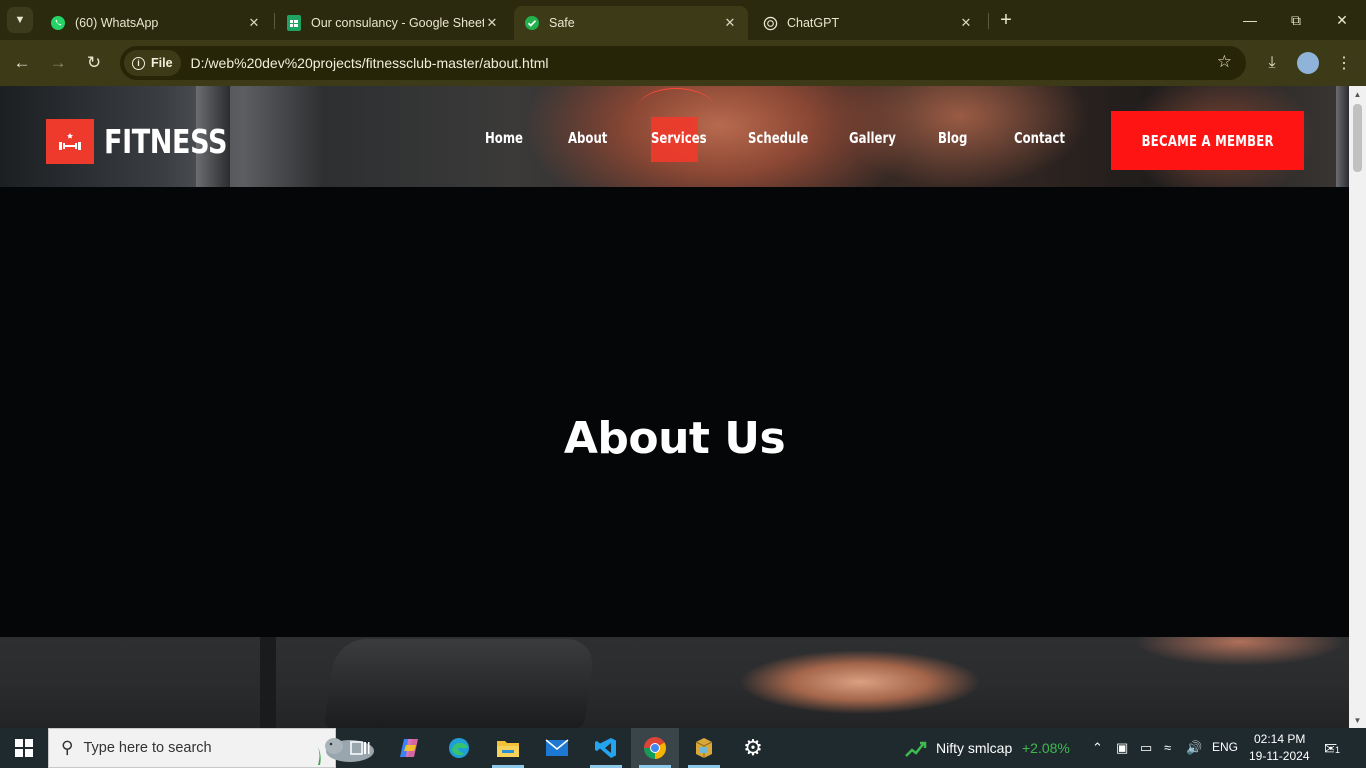  What do you see at coordinates (1279, 756) in the screenshot?
I see `clock-date: 19-11-2024` at bounding box center [1279, 756].